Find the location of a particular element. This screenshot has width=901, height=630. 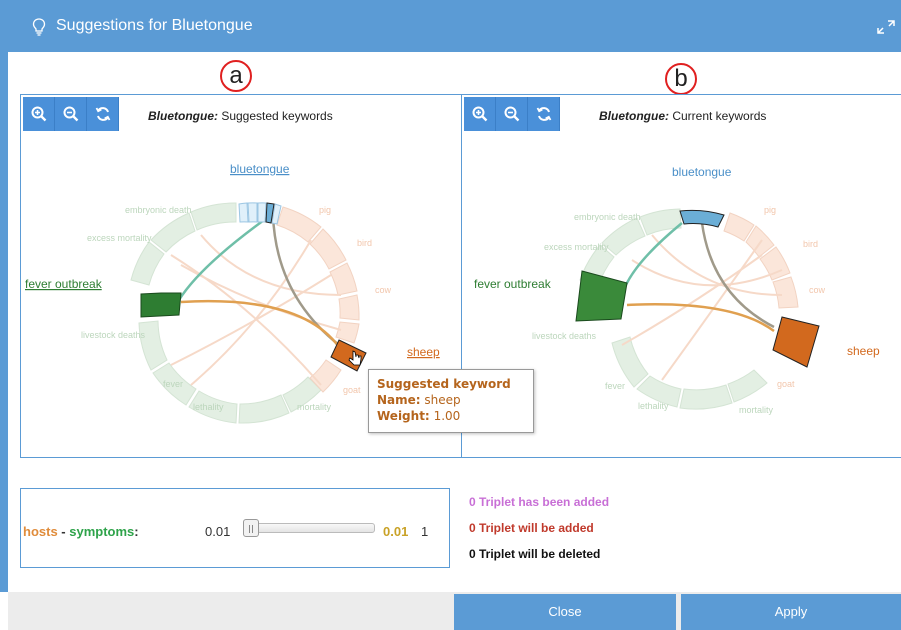

annotation-a: a is located at coordinates (236, 76).